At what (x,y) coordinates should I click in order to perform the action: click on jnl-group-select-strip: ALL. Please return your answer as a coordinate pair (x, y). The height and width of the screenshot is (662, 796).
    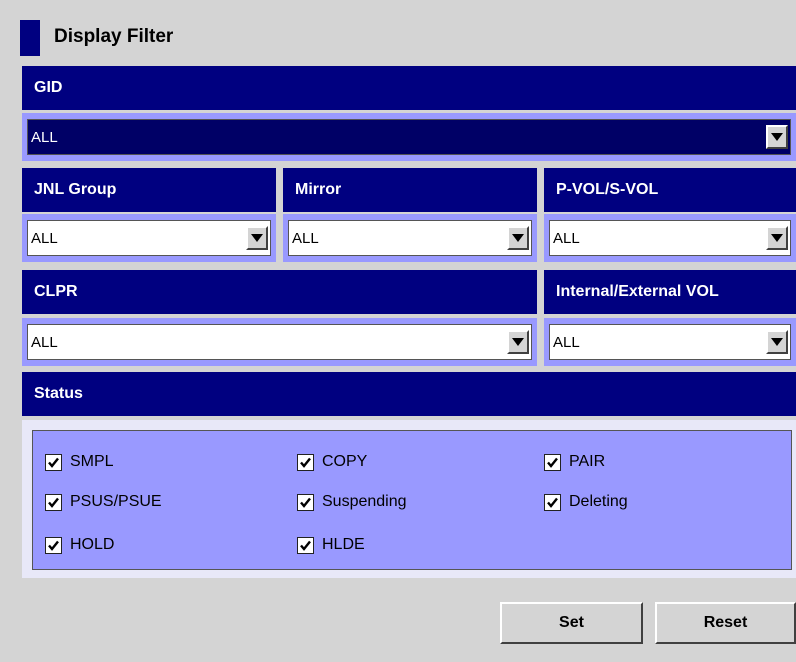
    Looking at the image, I should click on (149, 238).